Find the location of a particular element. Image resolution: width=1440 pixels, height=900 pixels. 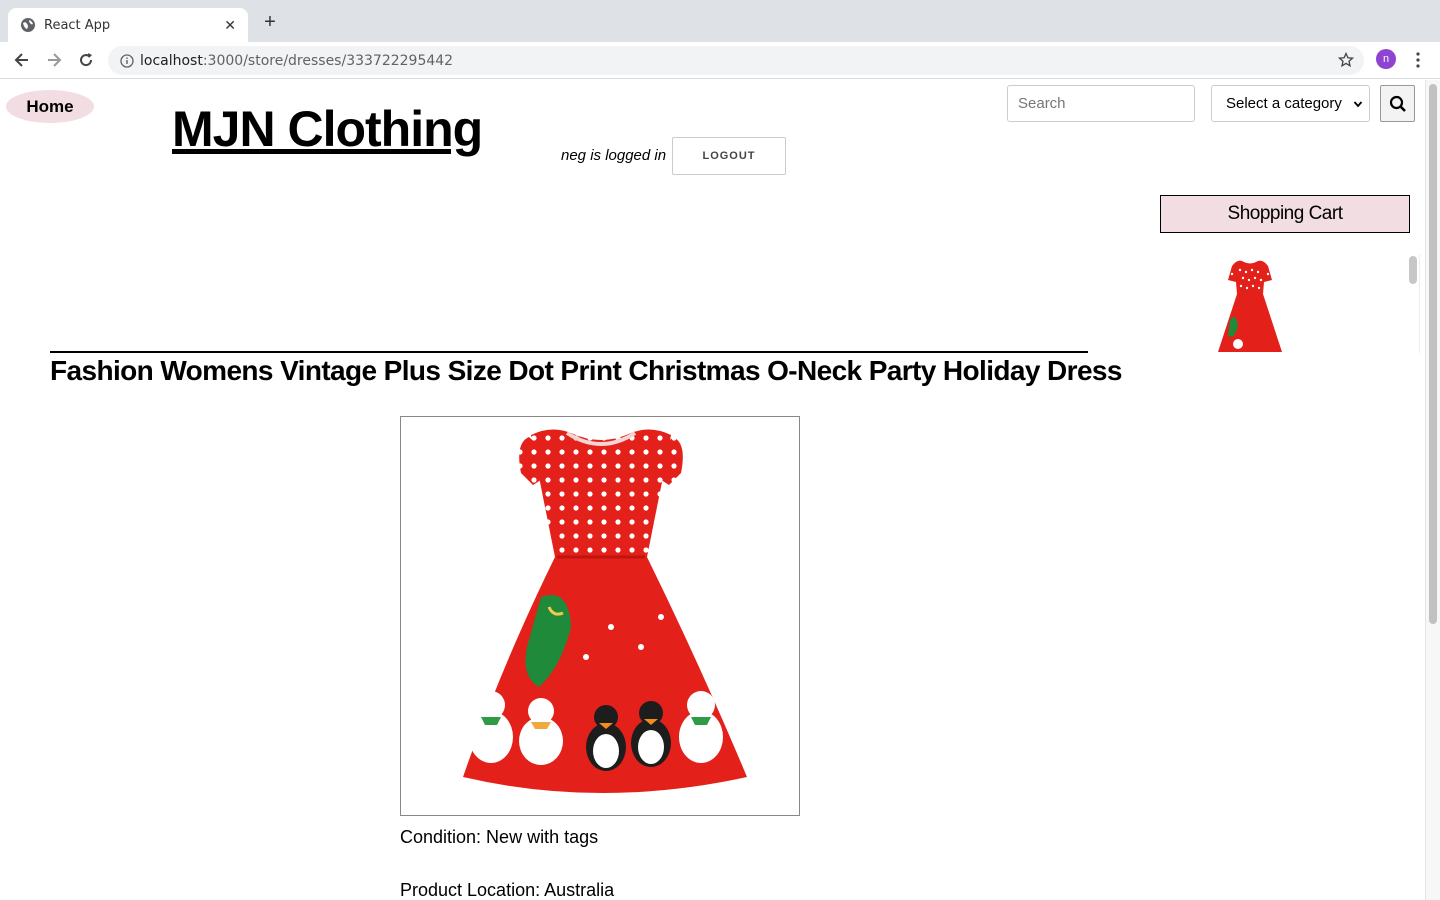

category-select: Select a category is located at coordinates (1290, 103).